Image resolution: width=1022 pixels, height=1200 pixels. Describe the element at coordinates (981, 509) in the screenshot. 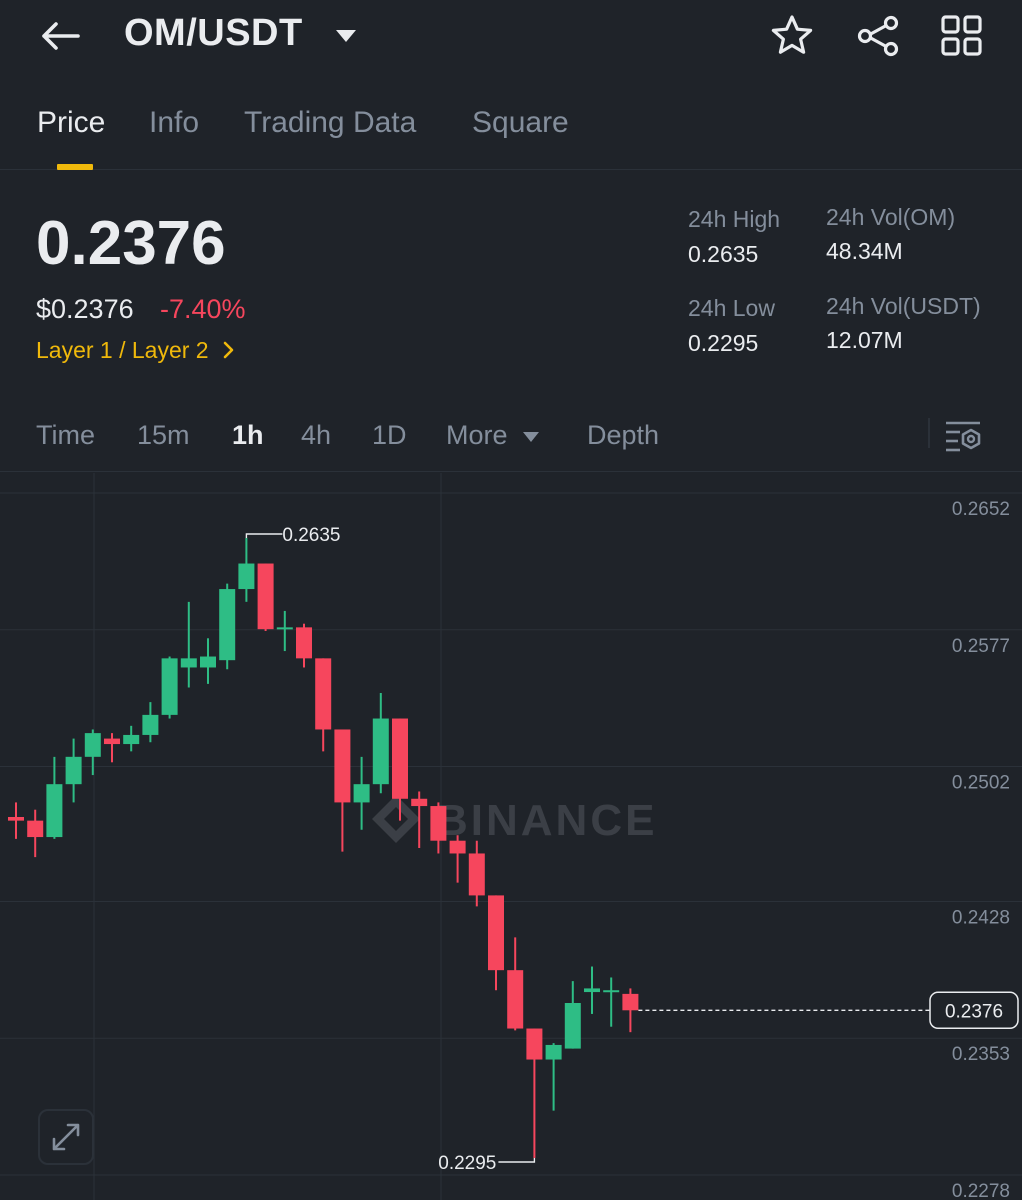

I see `y-tick-label: 0.2652` at that location.